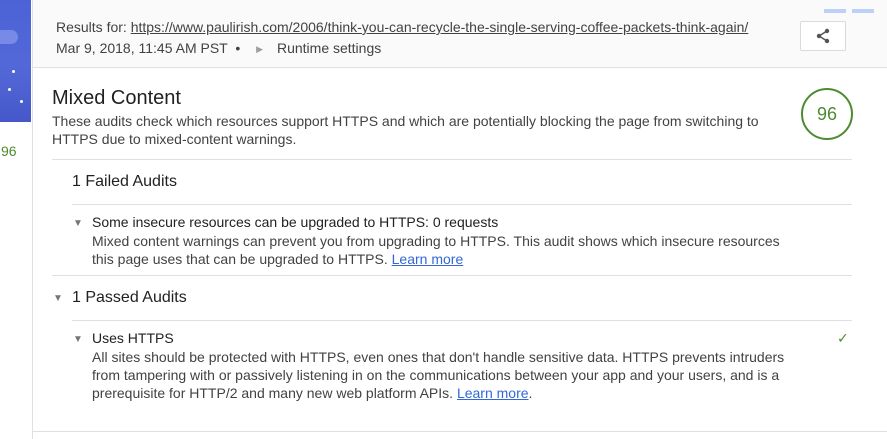 This screenshot has width=887, height=439. What do you see at coordinates (129, 298) in the screenshot?
I see `passed-audits-heading: 1 Passed Audits` at bounding box center [129, 298].